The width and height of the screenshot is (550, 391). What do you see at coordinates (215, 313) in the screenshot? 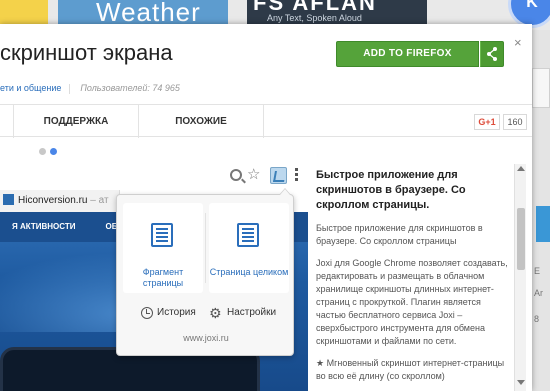
I see `gear-icon: ⚙` at bounding box center [215, 313].